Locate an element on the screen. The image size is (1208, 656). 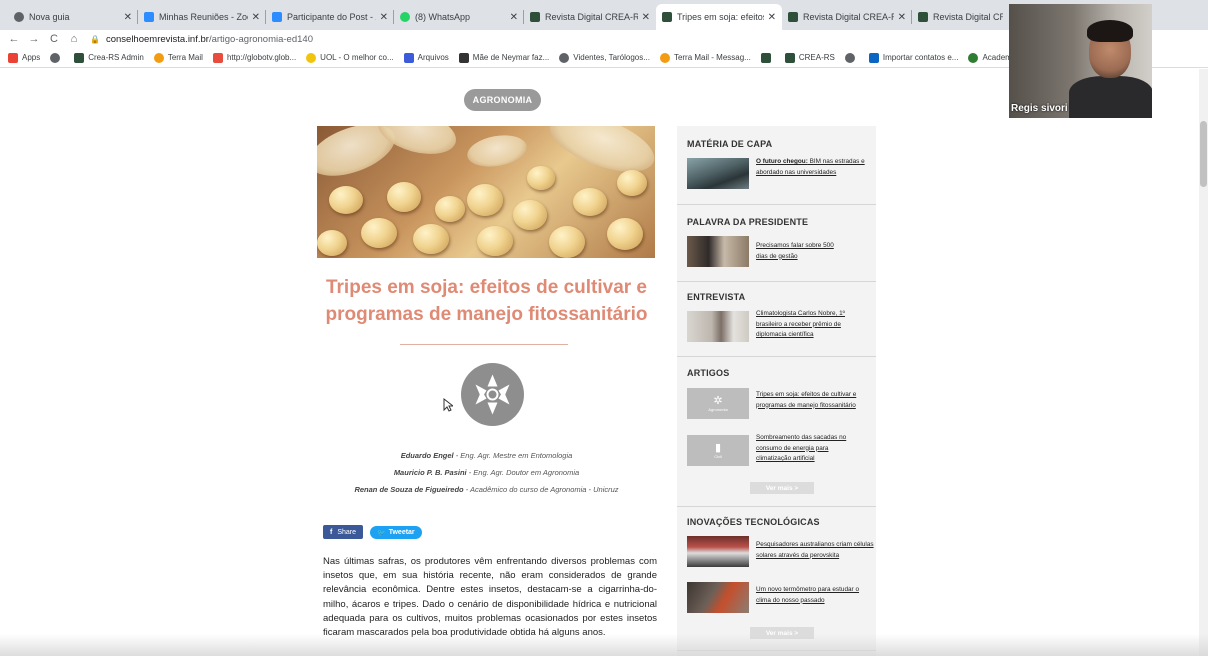
tab-tripes-active: Tripes em soja: efeitos de c ✕ is located at coordinates (719, 17).